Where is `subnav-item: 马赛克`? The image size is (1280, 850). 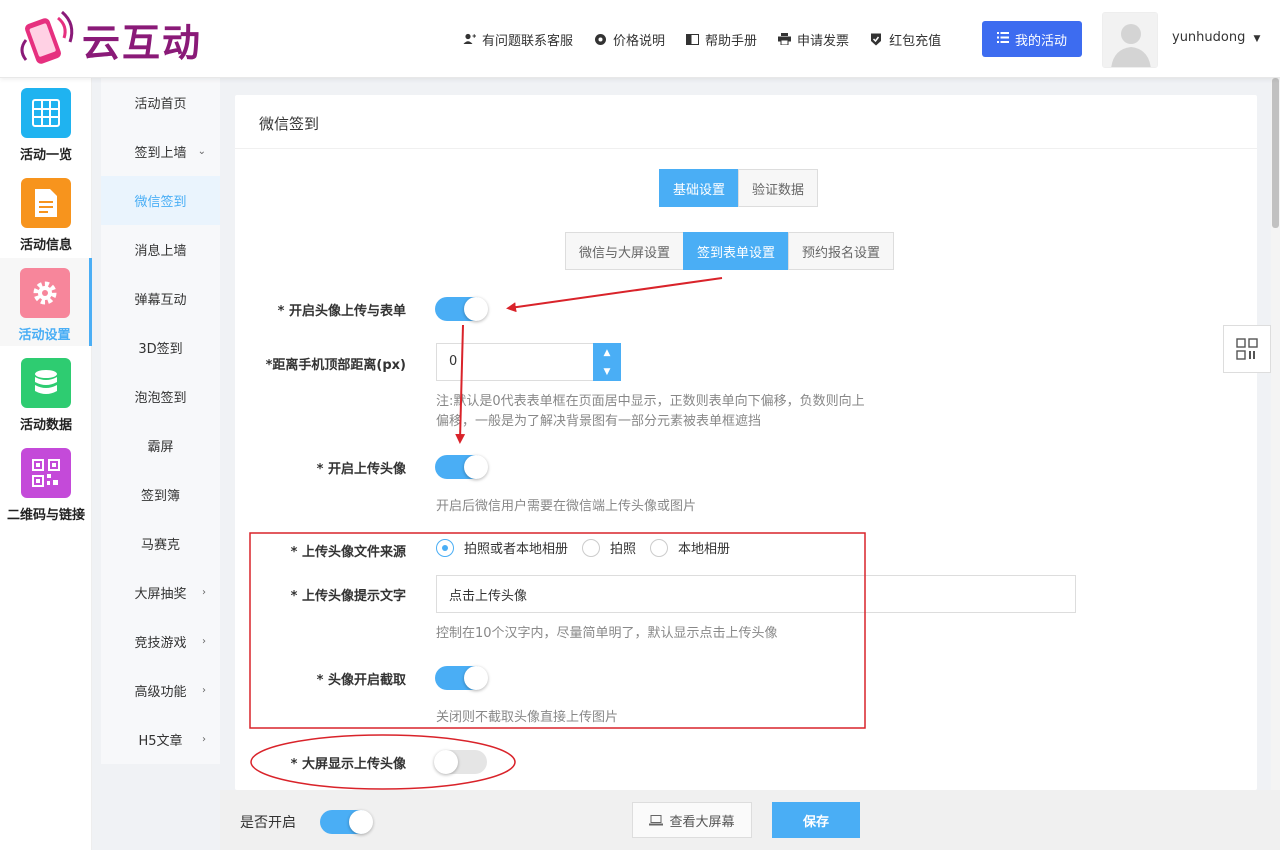 subnav-item: 马赛克 is located at coordinates (160, 543).